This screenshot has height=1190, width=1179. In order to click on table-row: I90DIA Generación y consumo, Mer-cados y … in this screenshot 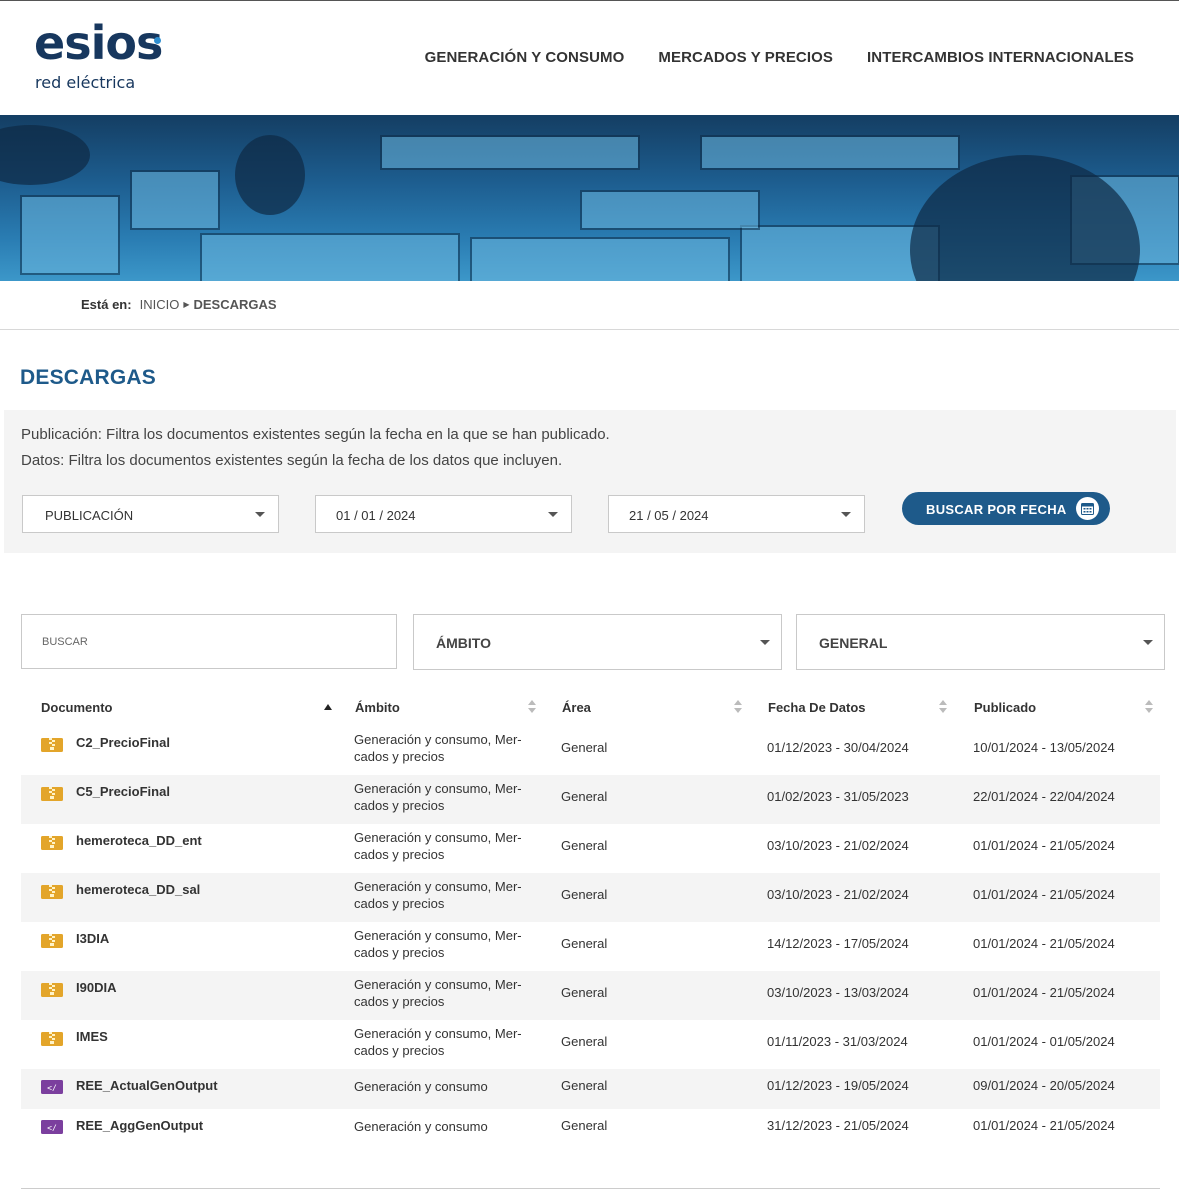, I will do `click(590, 995)`.